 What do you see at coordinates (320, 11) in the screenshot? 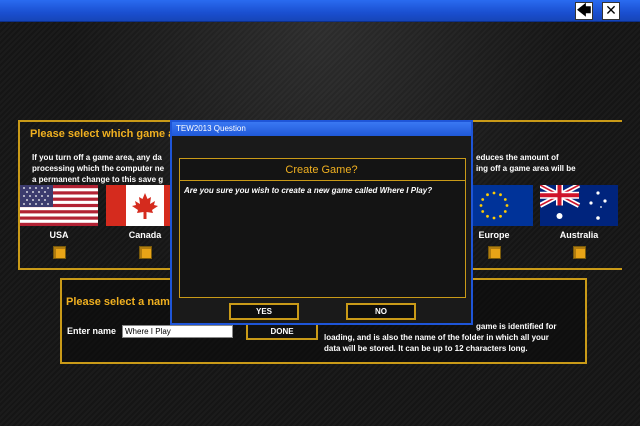
I see `window-titlebar: 🡄 ✕` at bounding box center [320, 11].